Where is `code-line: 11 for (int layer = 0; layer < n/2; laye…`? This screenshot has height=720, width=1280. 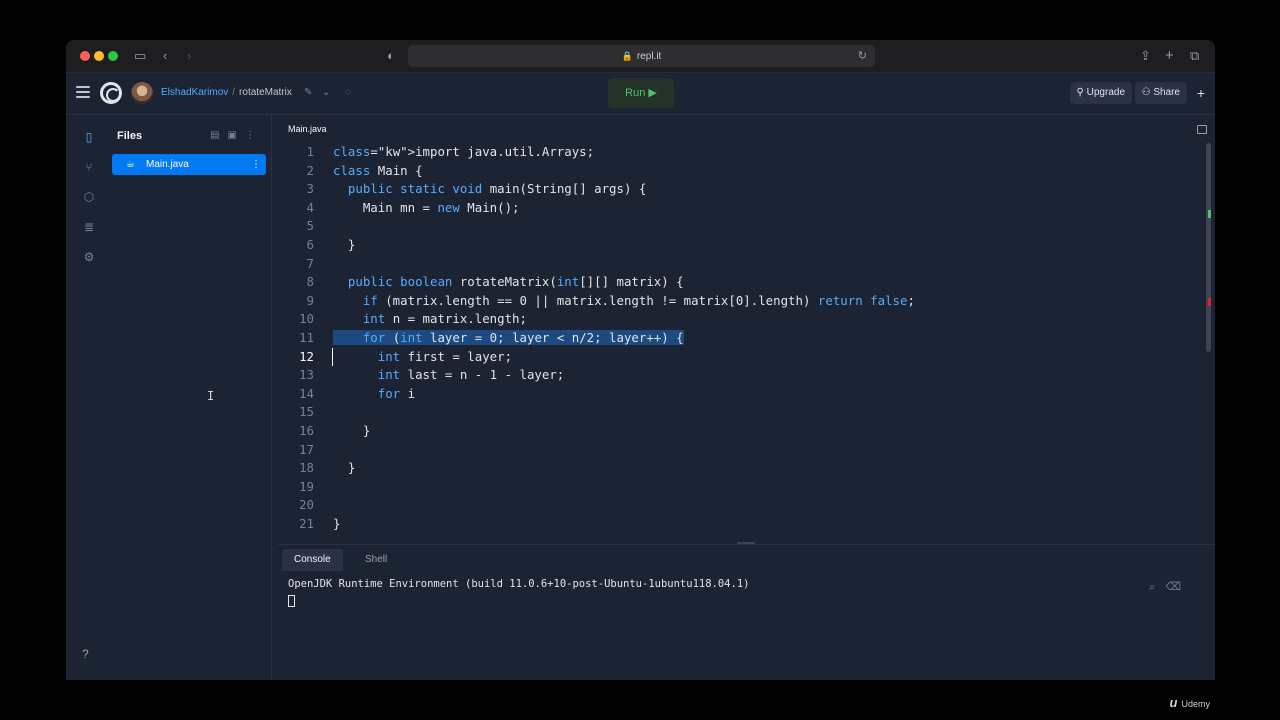 code-line: 11 for (int layer = 0; layer < n/2; laye… is located at coordinates (738, 338).